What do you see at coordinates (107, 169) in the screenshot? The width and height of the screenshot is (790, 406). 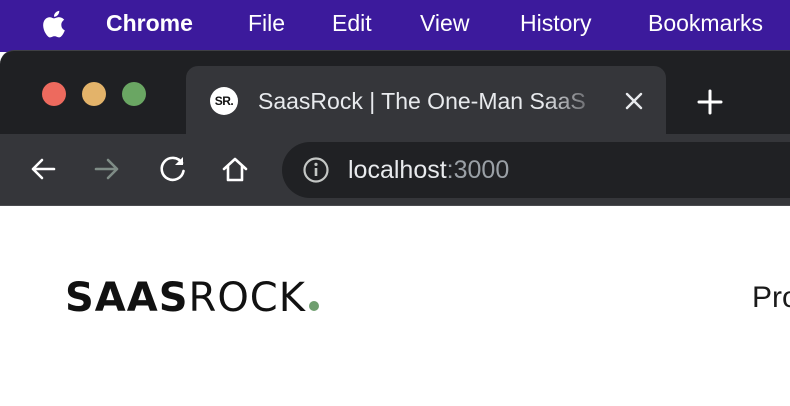 I see `forward-arrow-icon` at bounding box center [107, 169].